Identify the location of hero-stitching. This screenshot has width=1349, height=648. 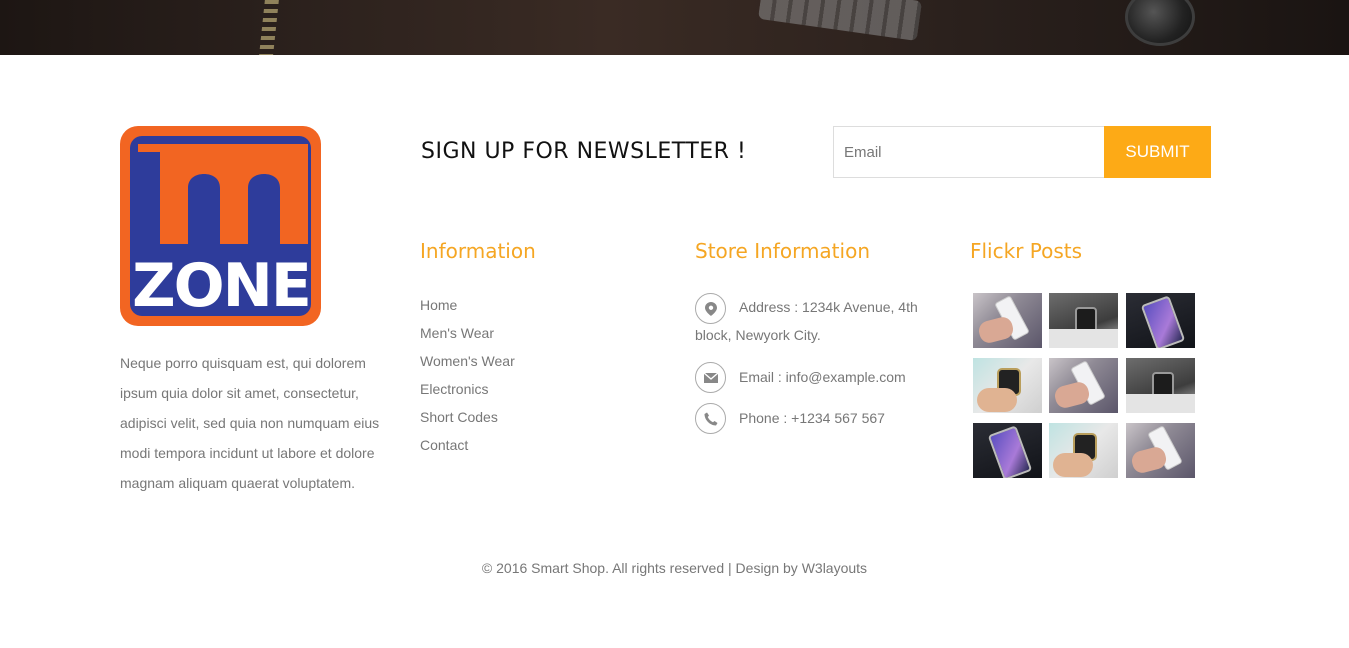
(269, 27).